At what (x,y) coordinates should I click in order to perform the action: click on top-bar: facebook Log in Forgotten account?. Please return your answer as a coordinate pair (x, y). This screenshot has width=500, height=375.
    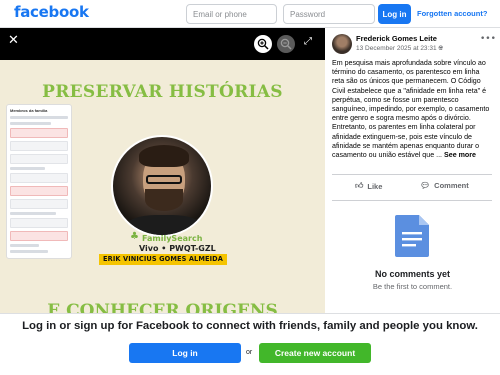
    Looking at the image, I should click on (250, 14).